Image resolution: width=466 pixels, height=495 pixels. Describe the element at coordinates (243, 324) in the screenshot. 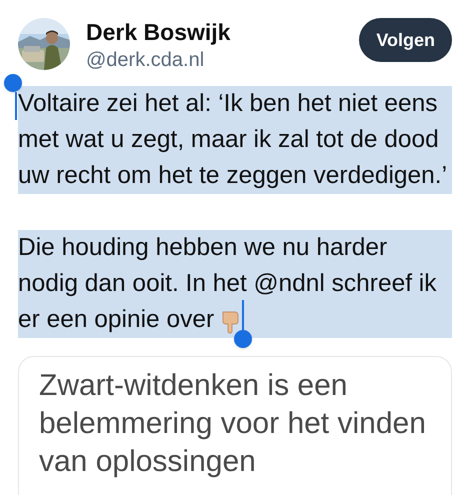

I see `selection-handle` at that location.